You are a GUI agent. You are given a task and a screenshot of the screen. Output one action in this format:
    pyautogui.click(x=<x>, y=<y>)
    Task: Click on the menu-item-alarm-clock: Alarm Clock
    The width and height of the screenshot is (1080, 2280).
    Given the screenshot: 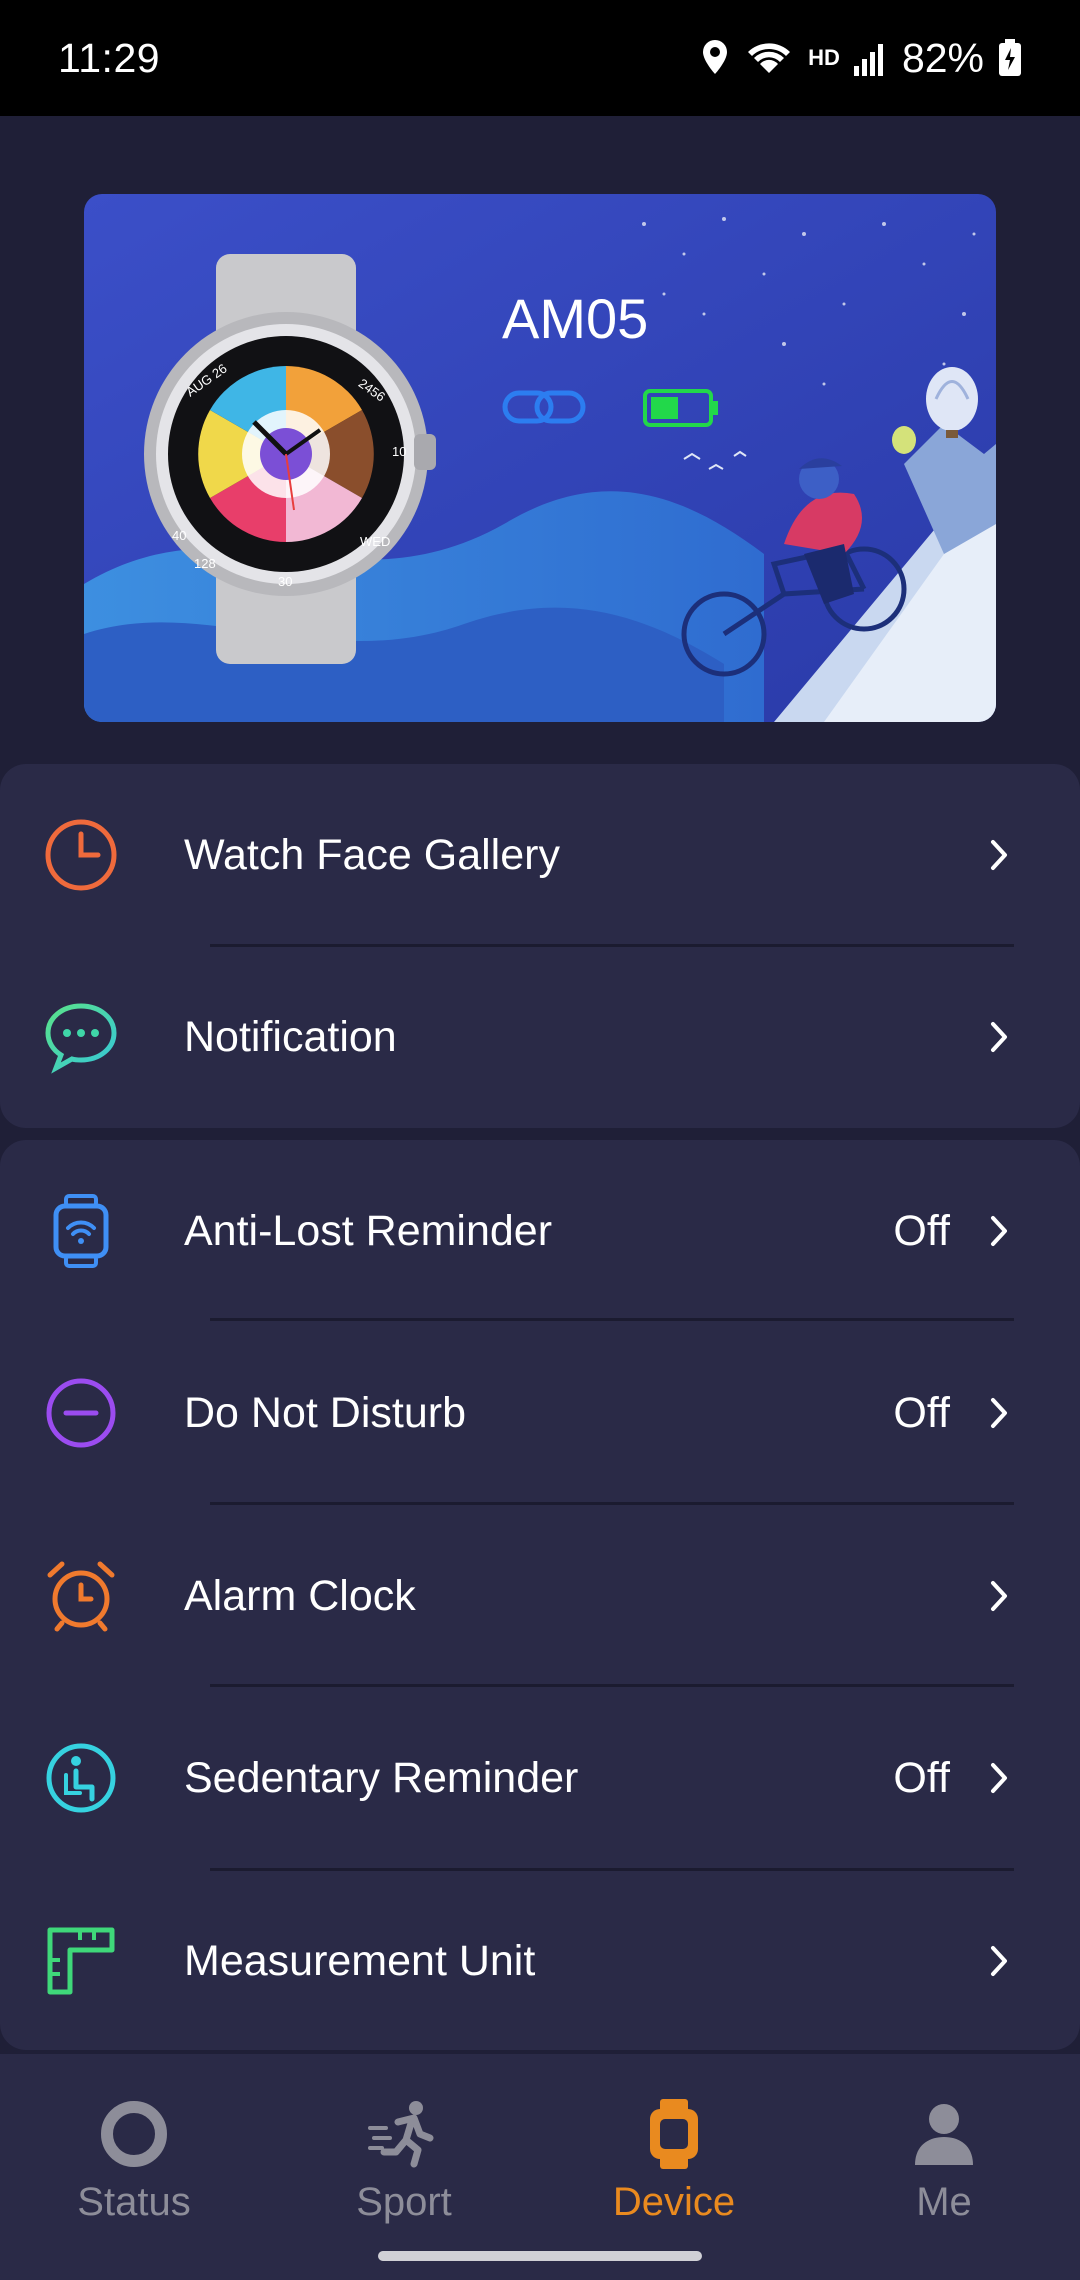 What is the action you would take?
    pyautogui.click(x=540, y=1596)
    